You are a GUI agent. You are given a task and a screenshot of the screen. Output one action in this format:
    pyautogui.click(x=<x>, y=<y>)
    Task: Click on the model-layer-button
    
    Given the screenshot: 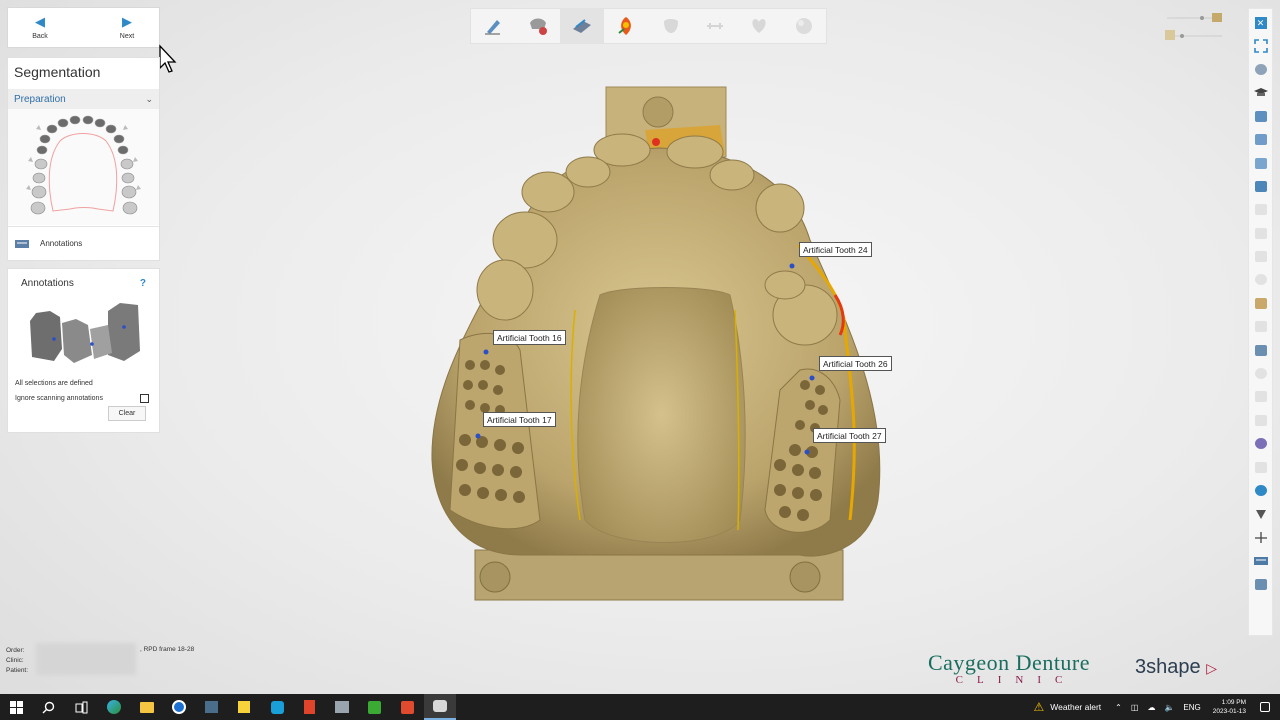 What is the action you would take?
    pyautogui.click(x=1260, y=303)
    